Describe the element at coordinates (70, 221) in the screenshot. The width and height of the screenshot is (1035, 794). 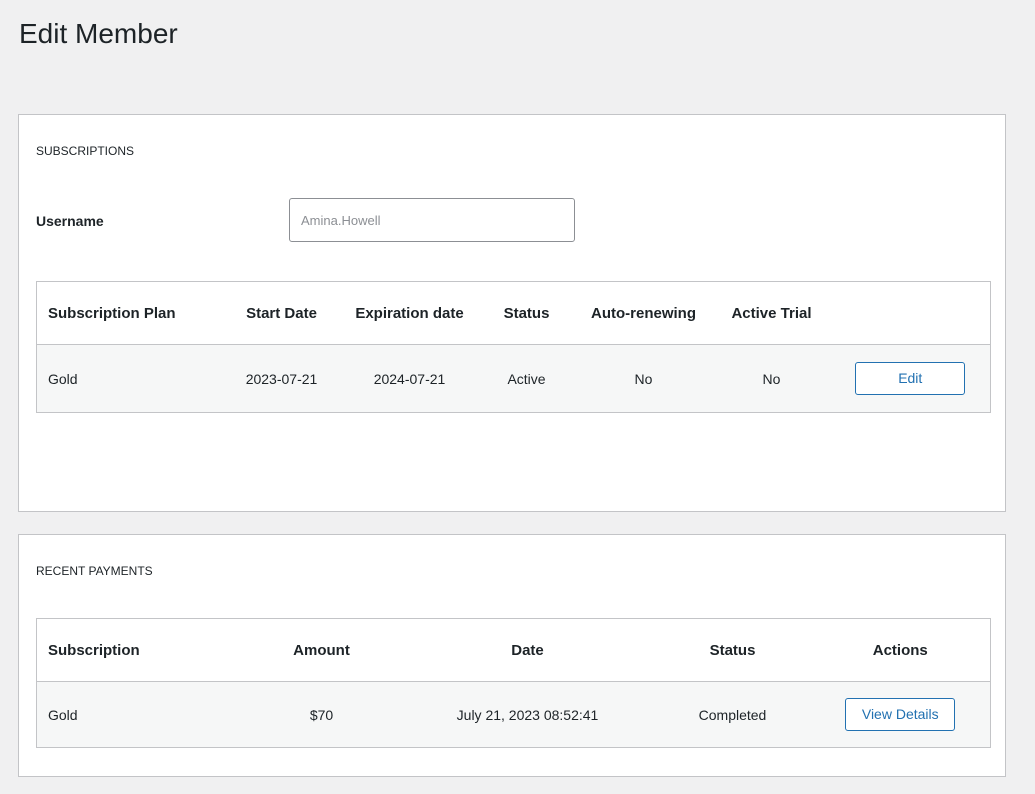
I see `username-label: Username` at that location.